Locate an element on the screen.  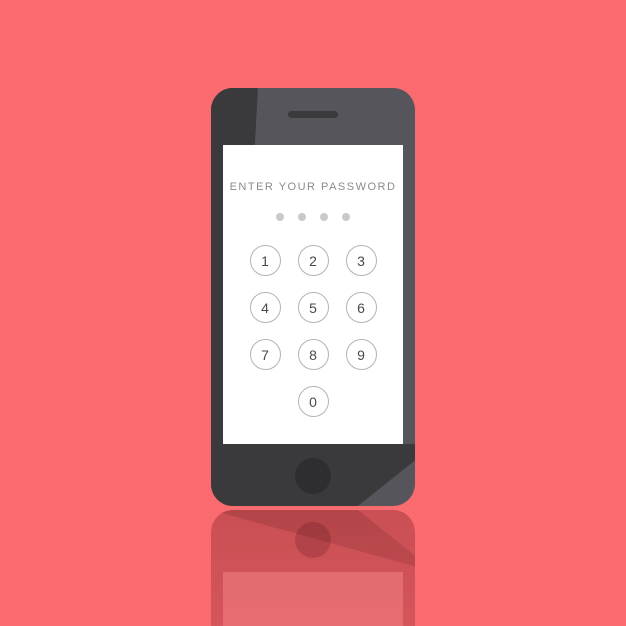
phone-reflection is located at coordinates (313, 568).